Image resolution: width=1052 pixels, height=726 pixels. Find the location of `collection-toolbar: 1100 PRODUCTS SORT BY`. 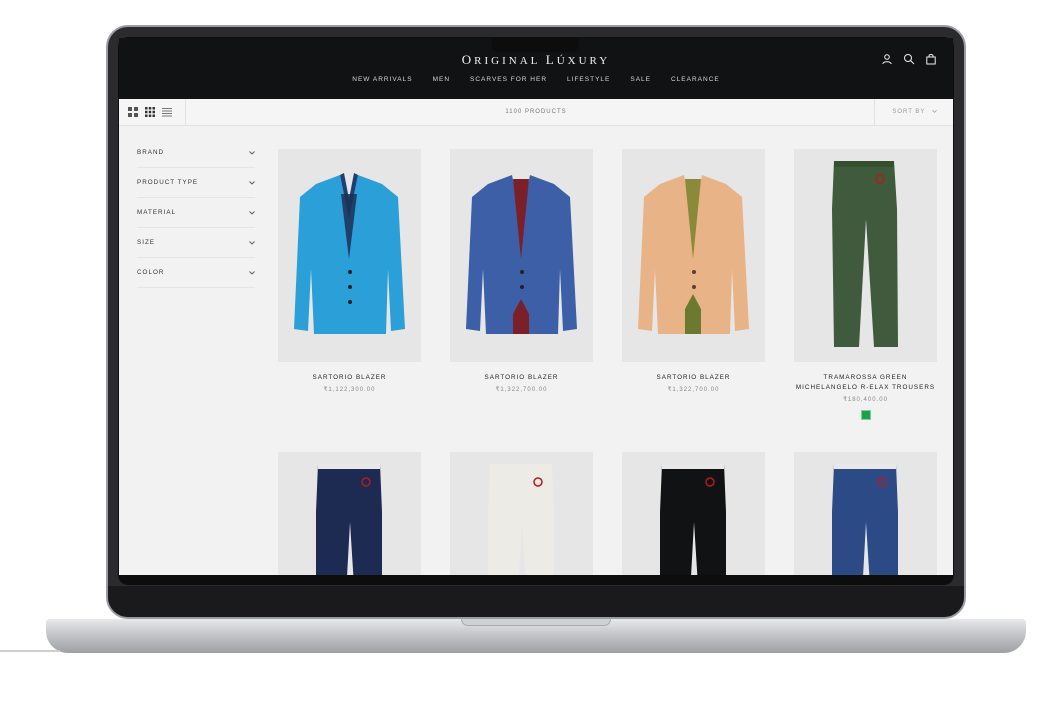

collection-toolbar: 1100 PRODUCTS SORT BY is located at coordinates (536, 112).